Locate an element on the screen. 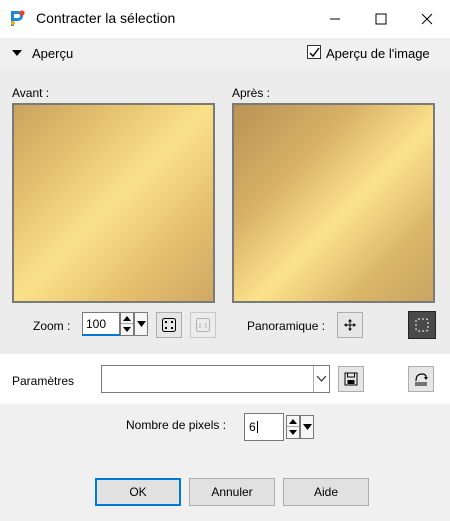 The width and height of the screenshot is (450, 521). zoom-dropdown-button is located at coordinates (141, 324).